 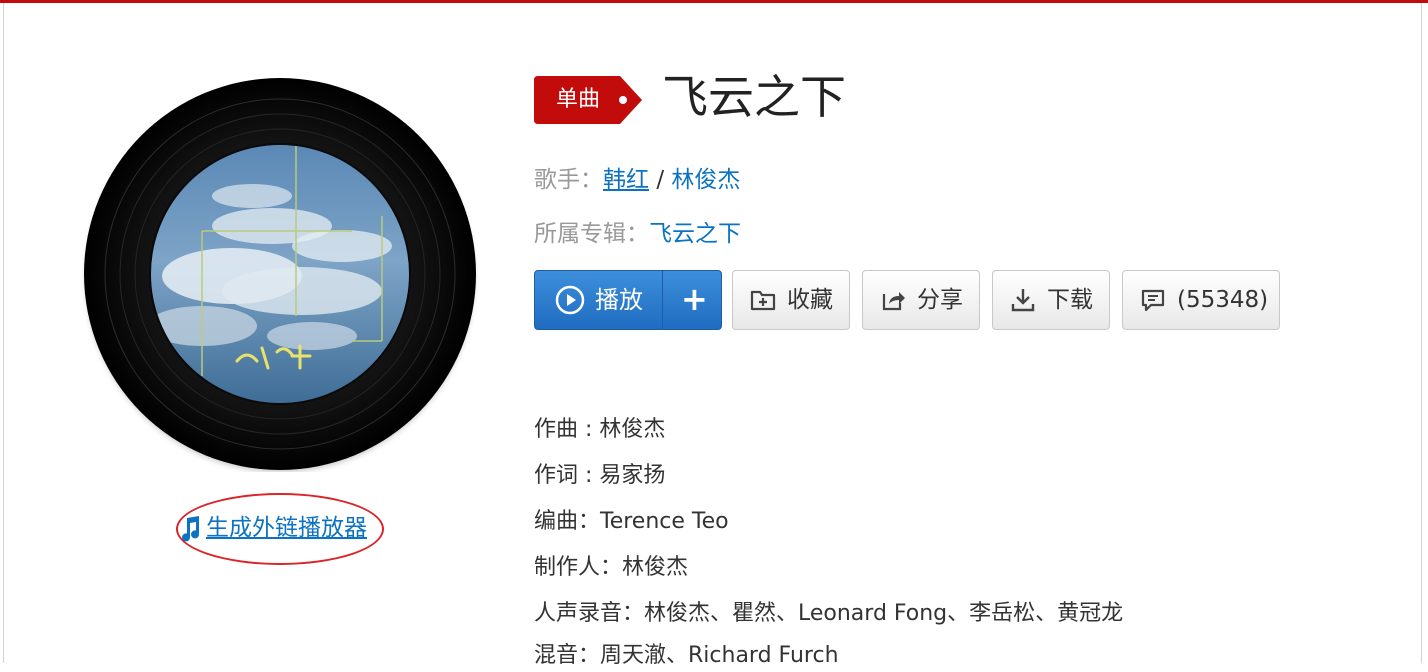 I want to click on play-button-group: 播放 +, so click(x=628, y=300).